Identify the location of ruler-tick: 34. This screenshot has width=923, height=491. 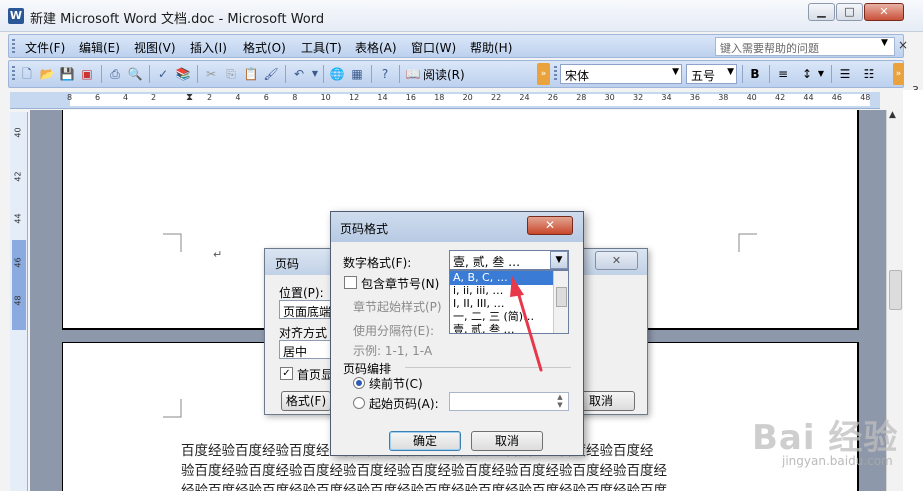
(666, 97).